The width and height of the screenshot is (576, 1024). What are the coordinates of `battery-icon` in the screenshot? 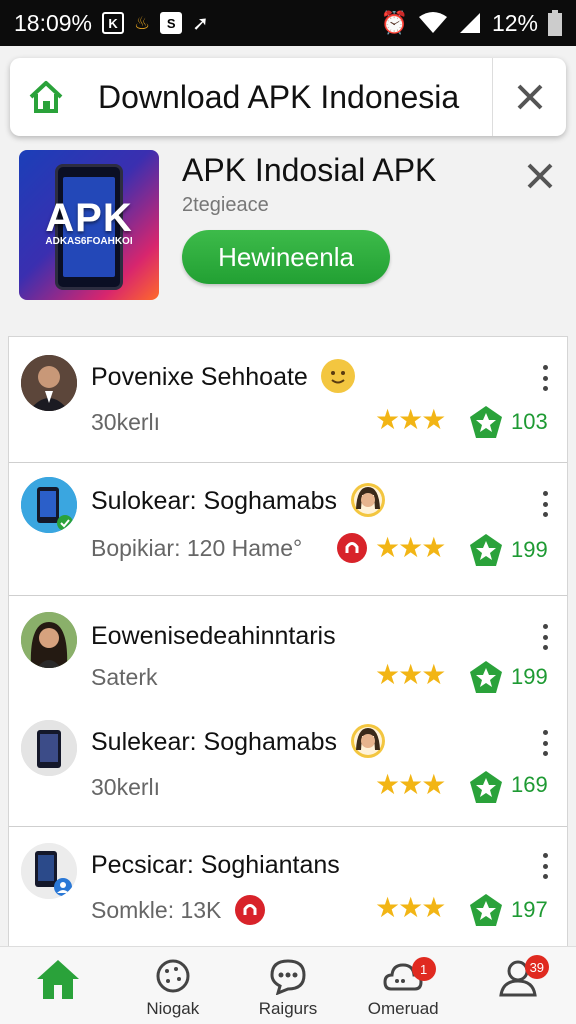 It's located at (555, 23).